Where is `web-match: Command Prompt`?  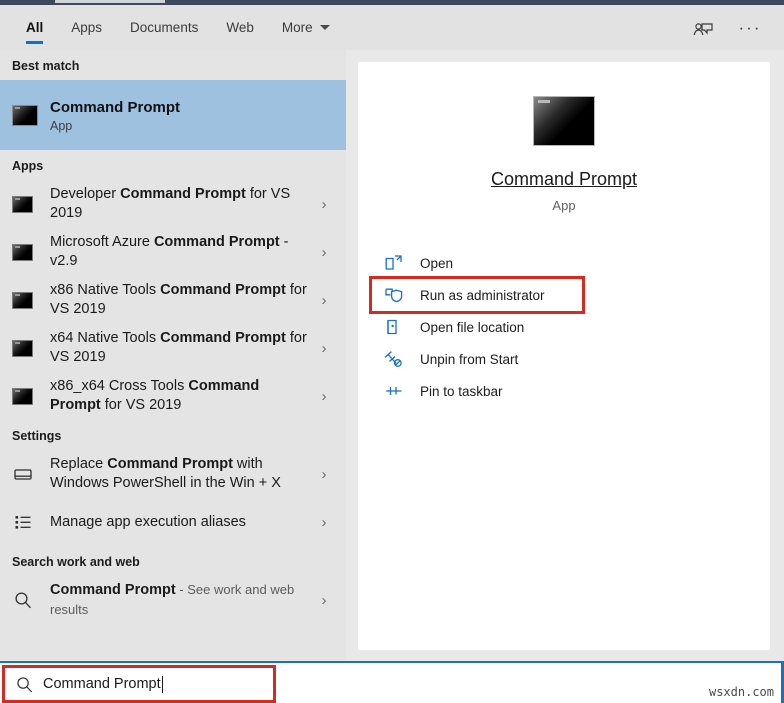 web-match: Command Prompt is located at coordinates (113, 590).